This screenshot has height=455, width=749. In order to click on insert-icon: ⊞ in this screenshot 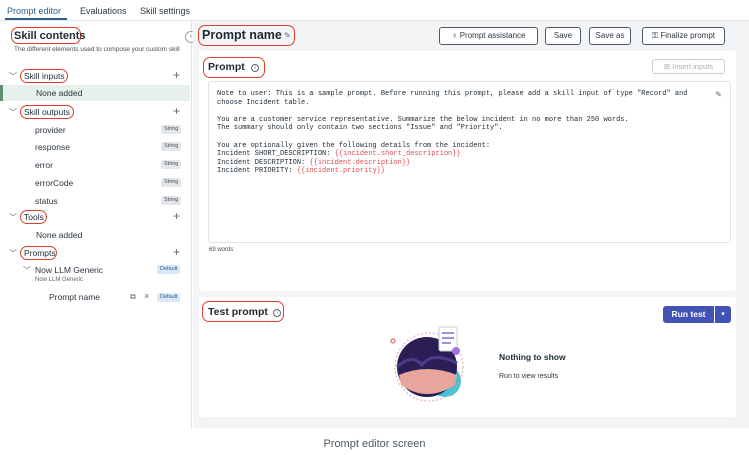, I will do `click(667, 66)`.